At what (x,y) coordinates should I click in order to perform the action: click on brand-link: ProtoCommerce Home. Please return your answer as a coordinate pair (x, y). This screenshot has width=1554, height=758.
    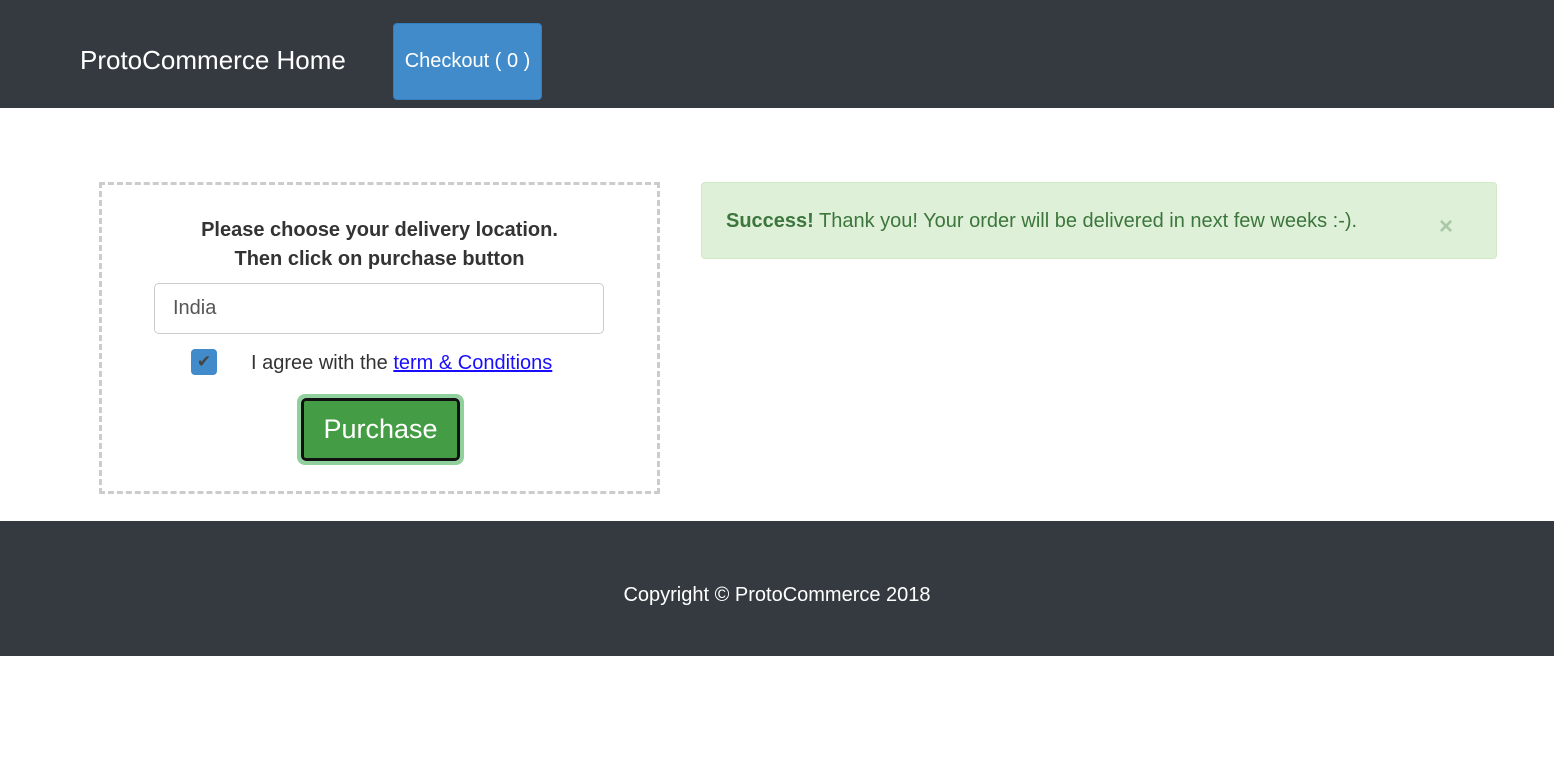
    Looking at the image, I should click on (213, 60).